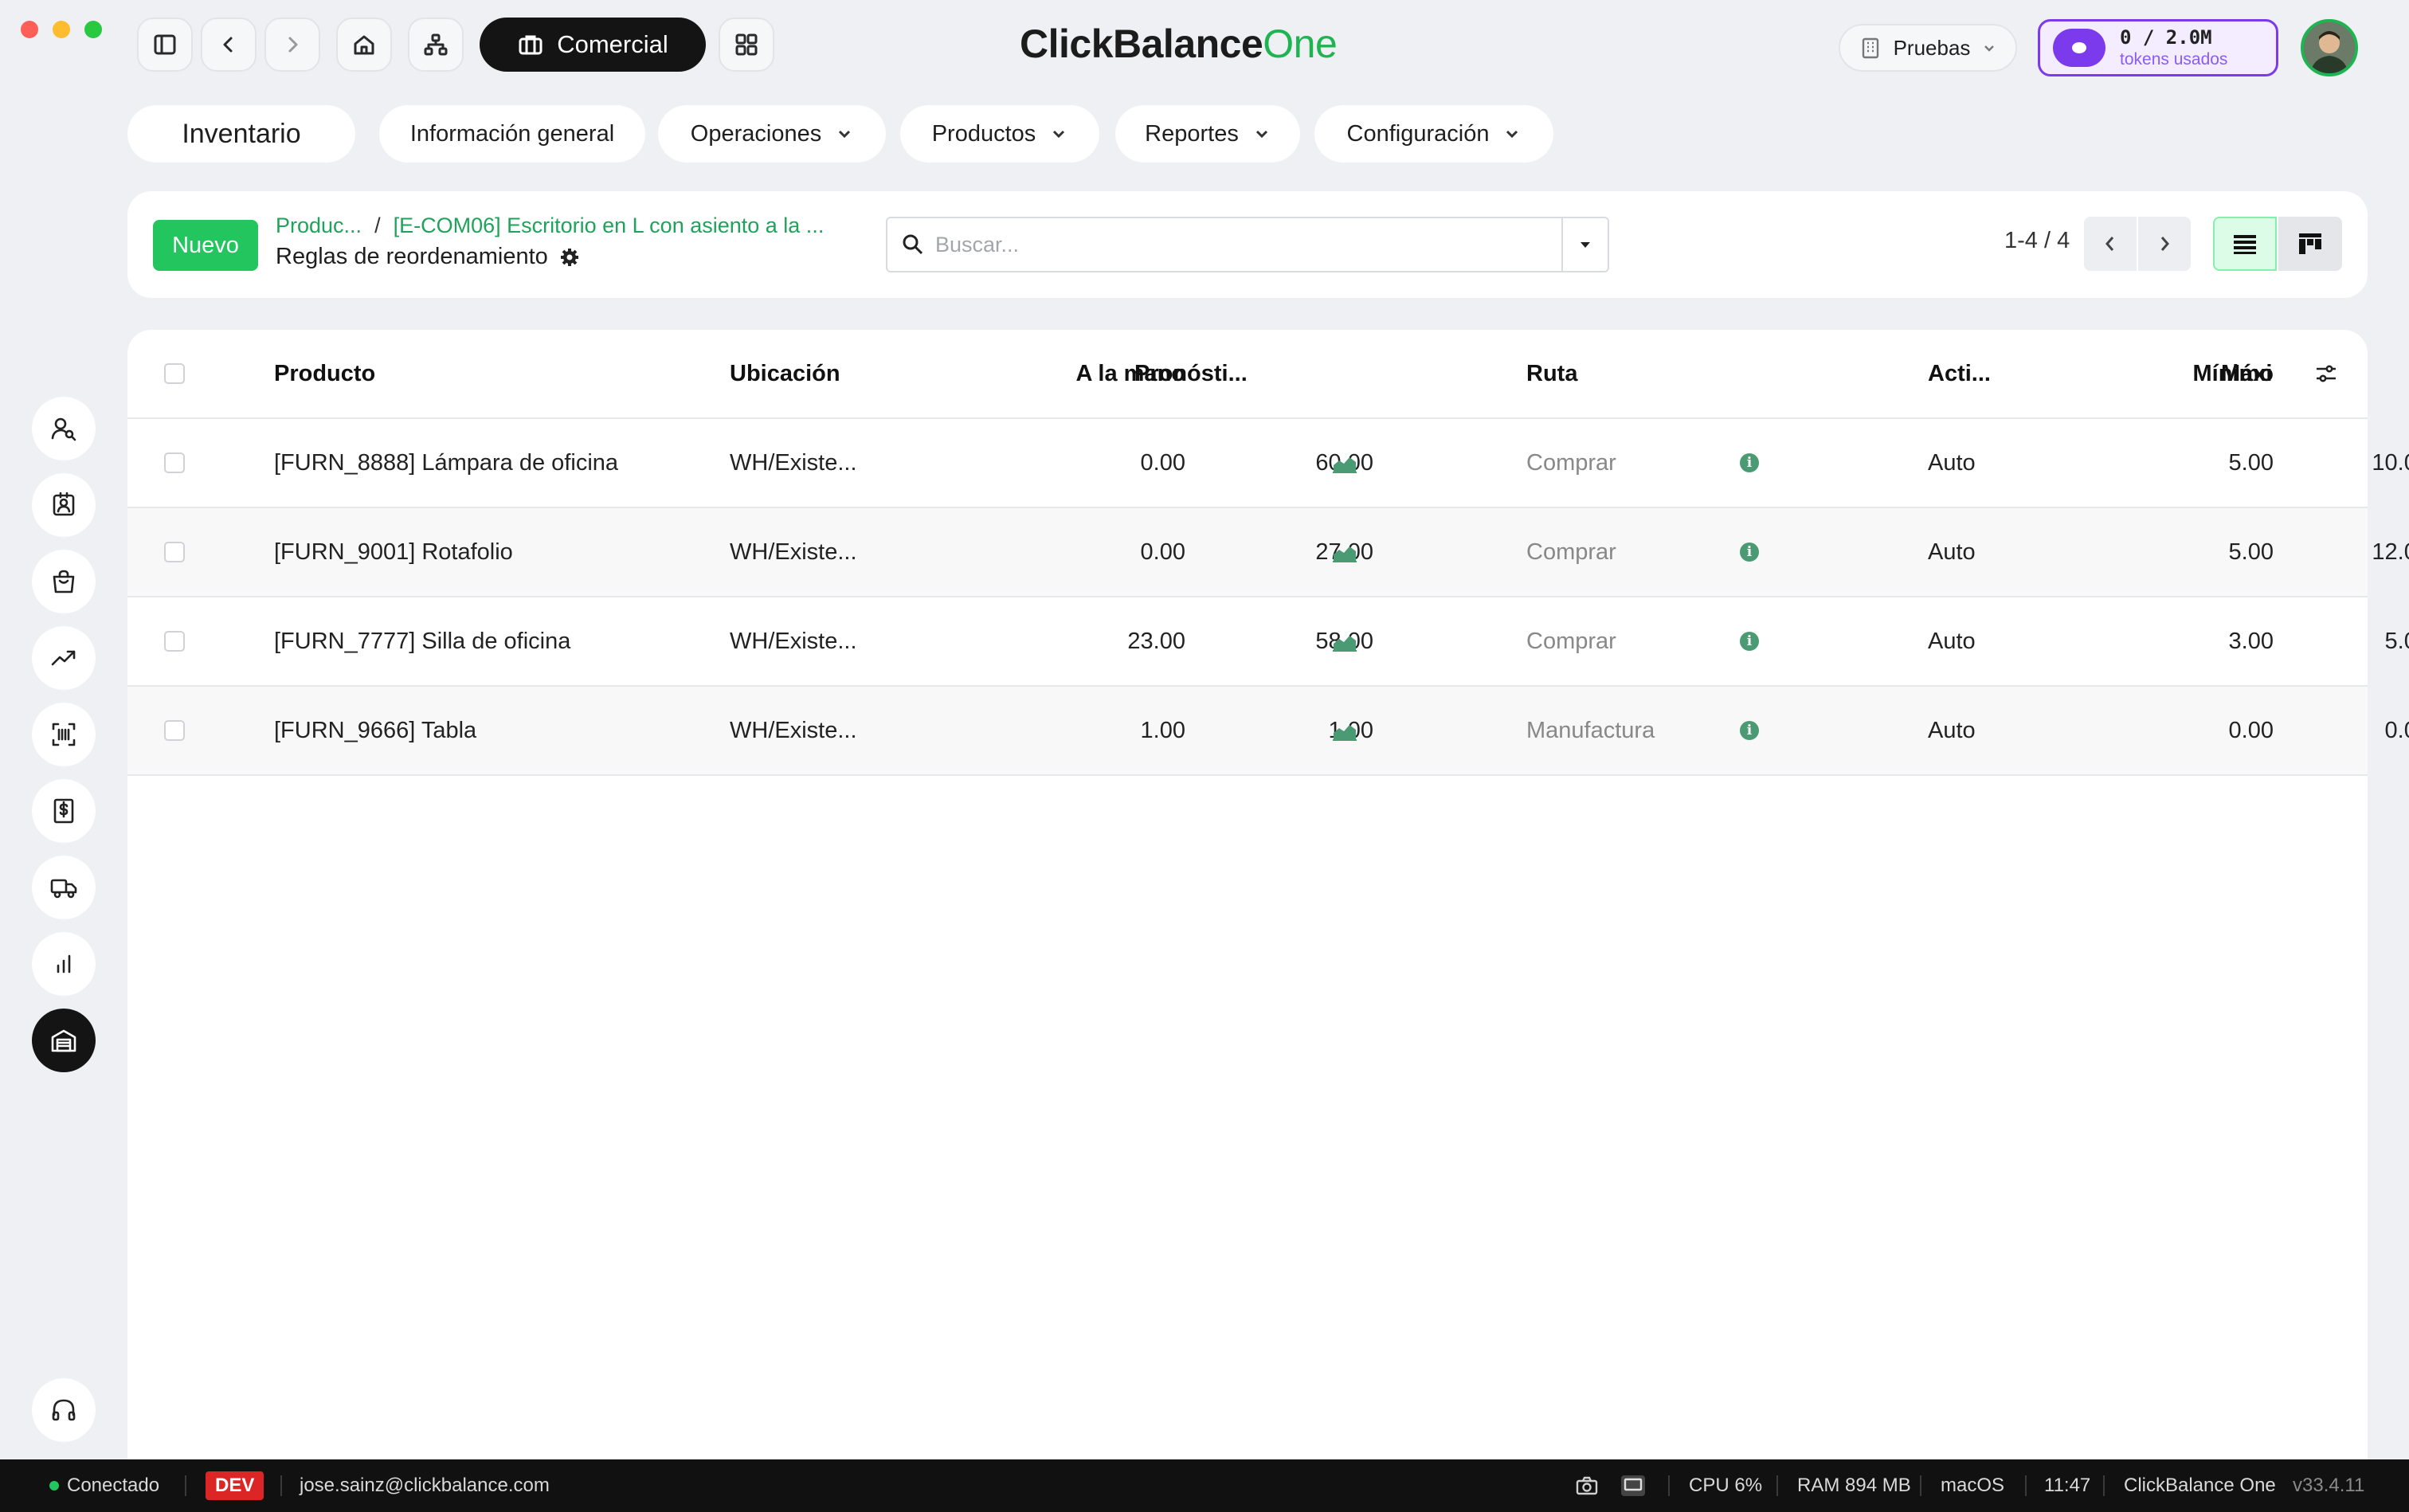 Image resolution: width=2409 pixels, height=1512 pixels. Describe the element at coordinates (61, 30) in the screenshot. I see `minimize-window-button` at that location.